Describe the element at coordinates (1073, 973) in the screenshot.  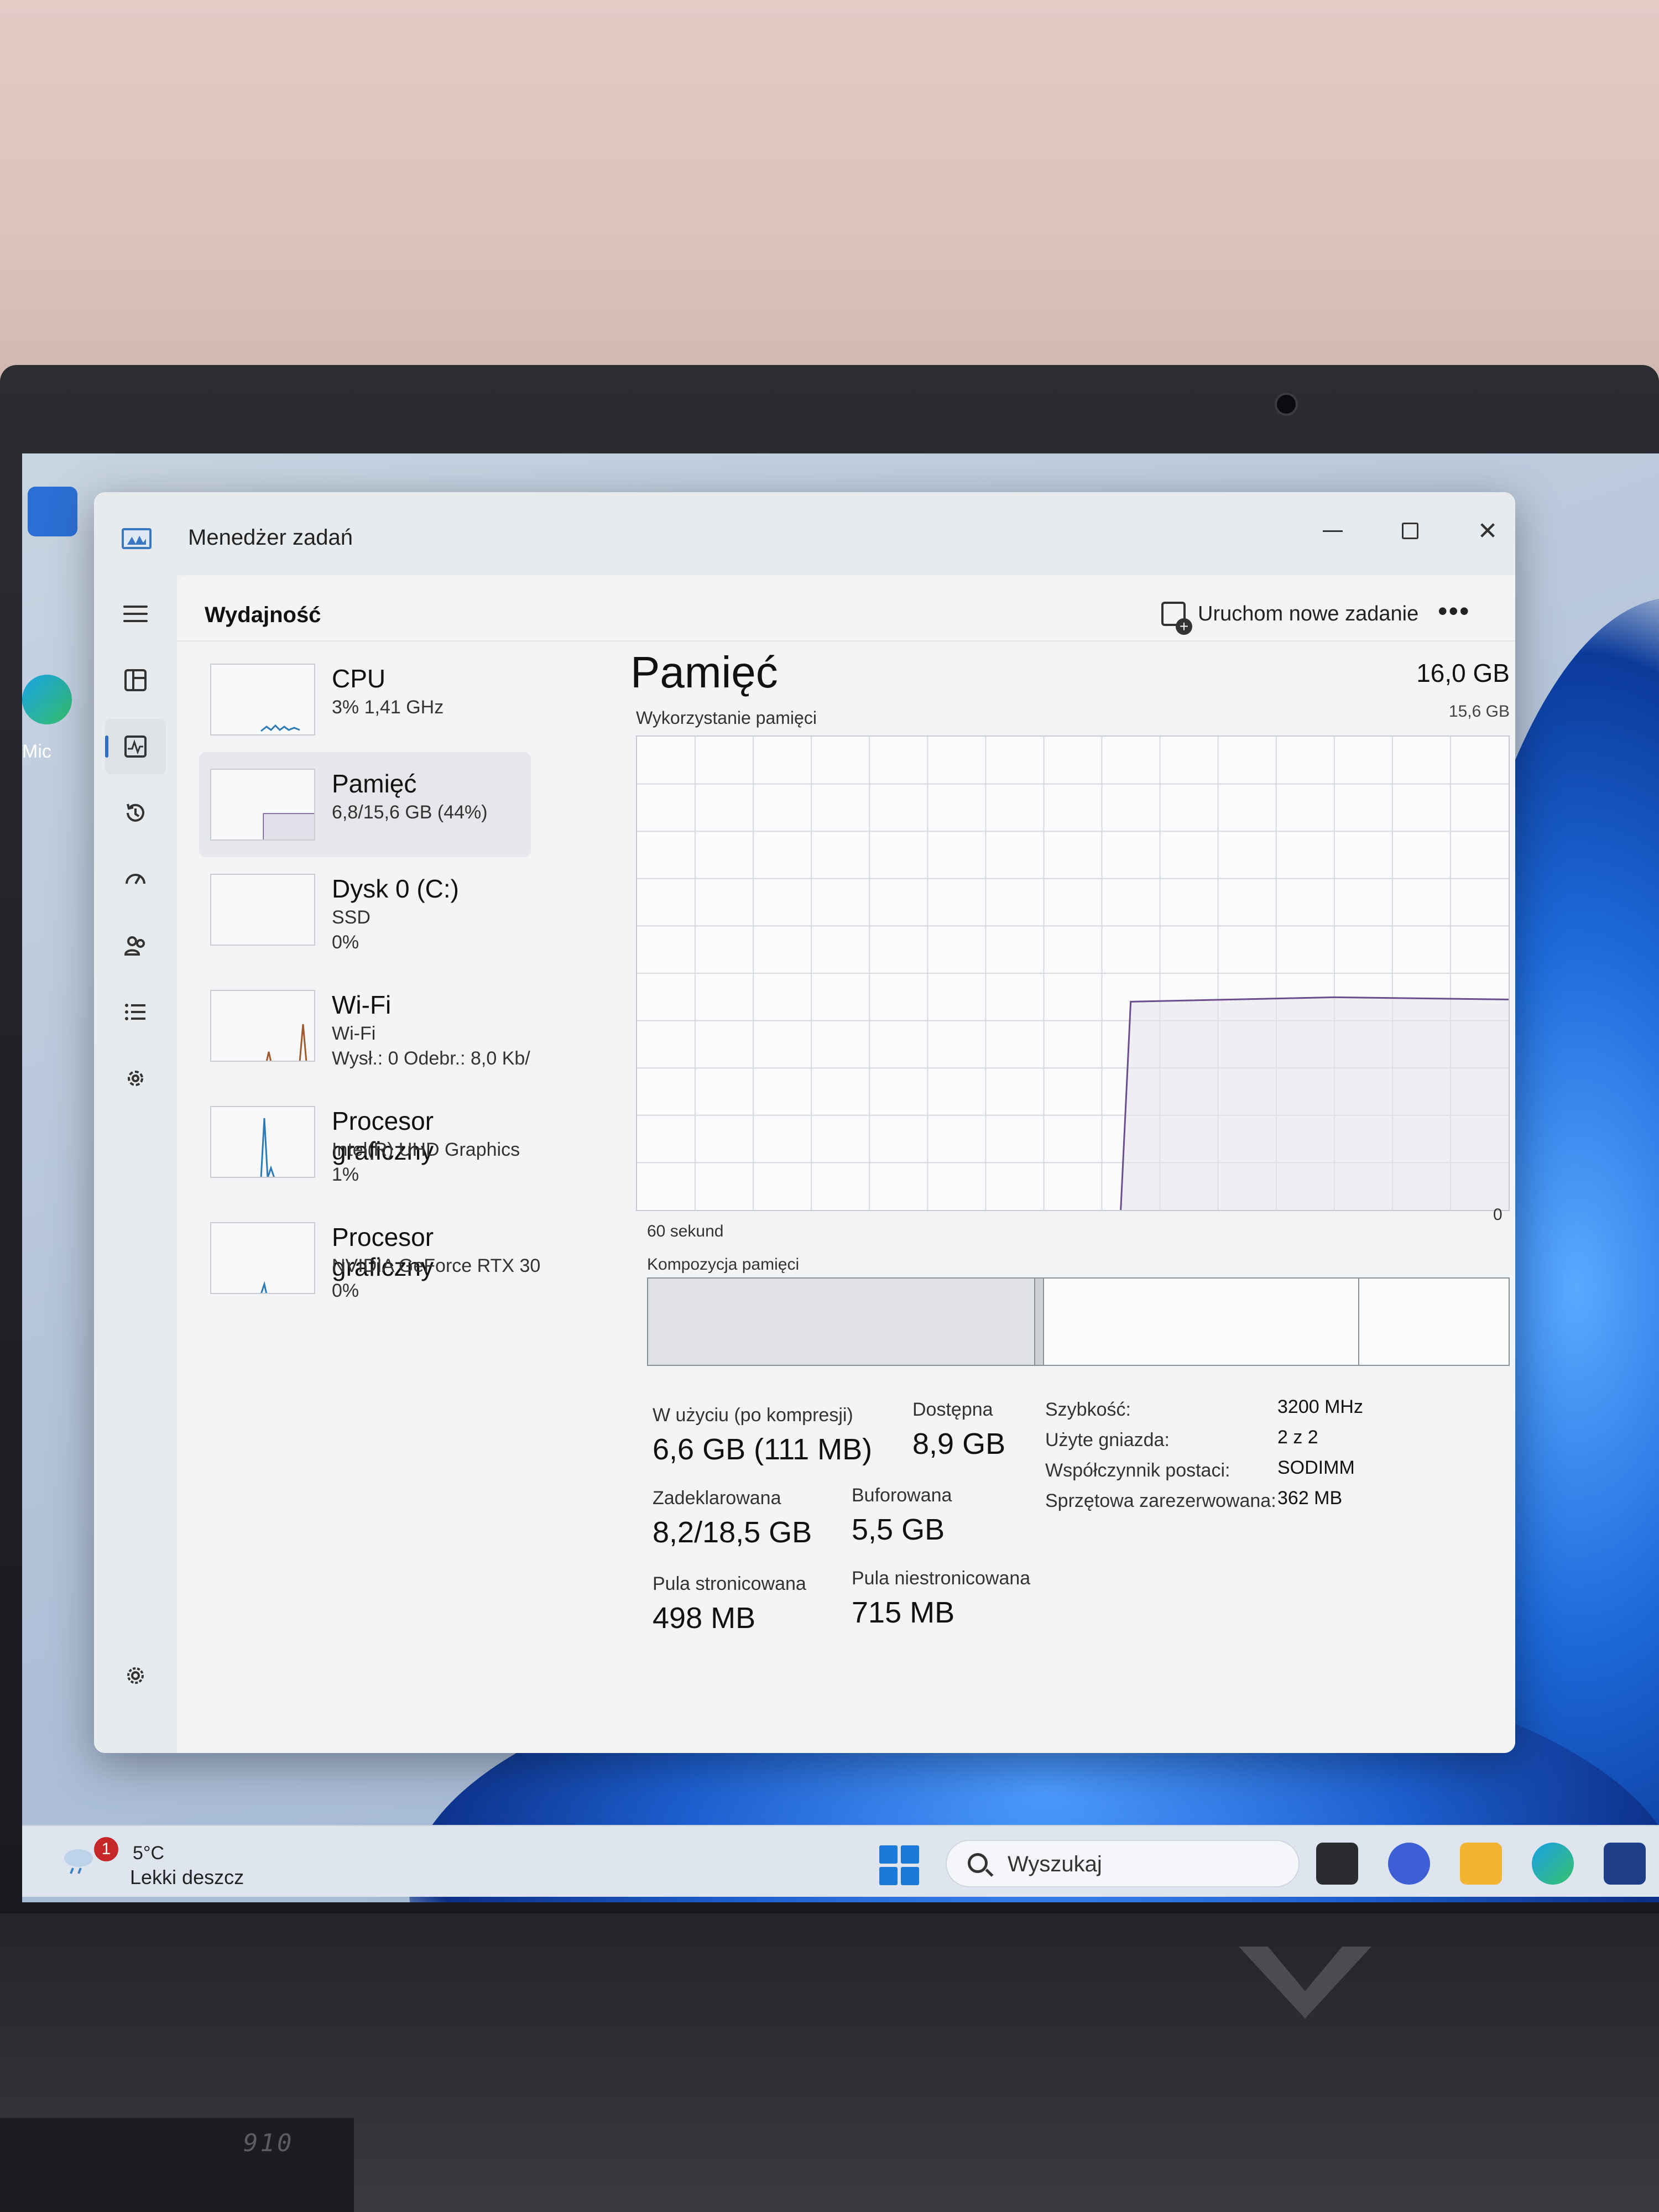
I see `memory-usage-graph` at that location.